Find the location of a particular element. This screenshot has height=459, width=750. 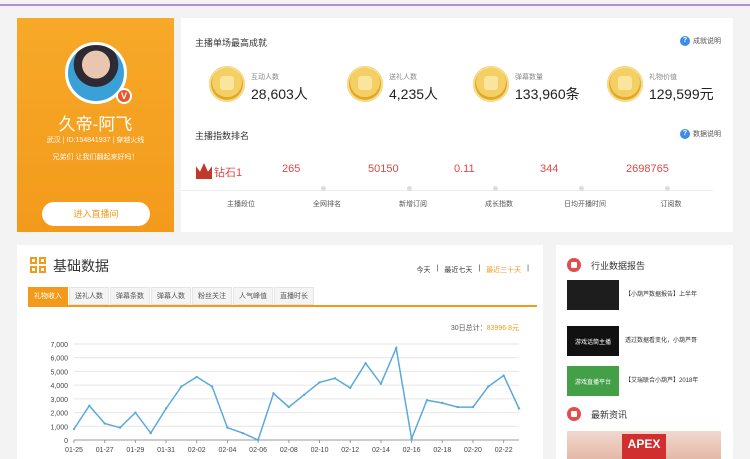

x-tick-label: 02-06 is located at coordinates (258, 450).